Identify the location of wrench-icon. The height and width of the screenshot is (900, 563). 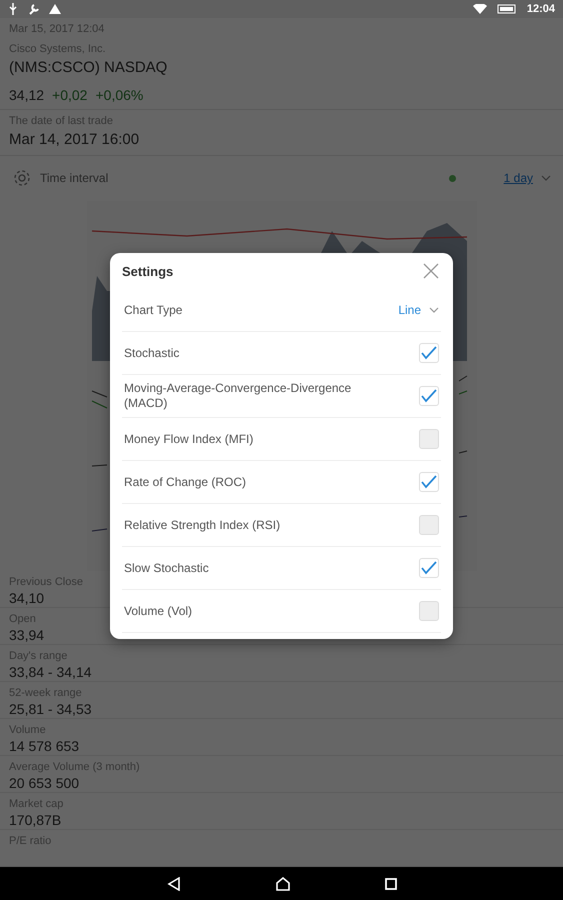
(33, 9).